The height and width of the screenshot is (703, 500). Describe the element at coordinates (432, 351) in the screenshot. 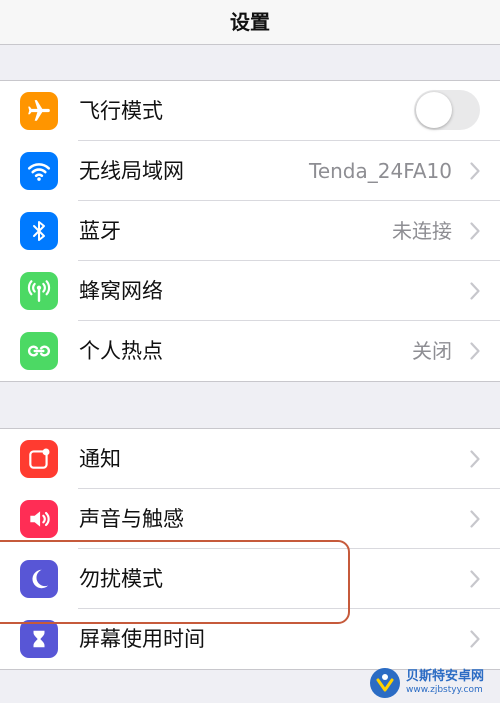

I see `hotspot-status-value: 关闭` at that location.